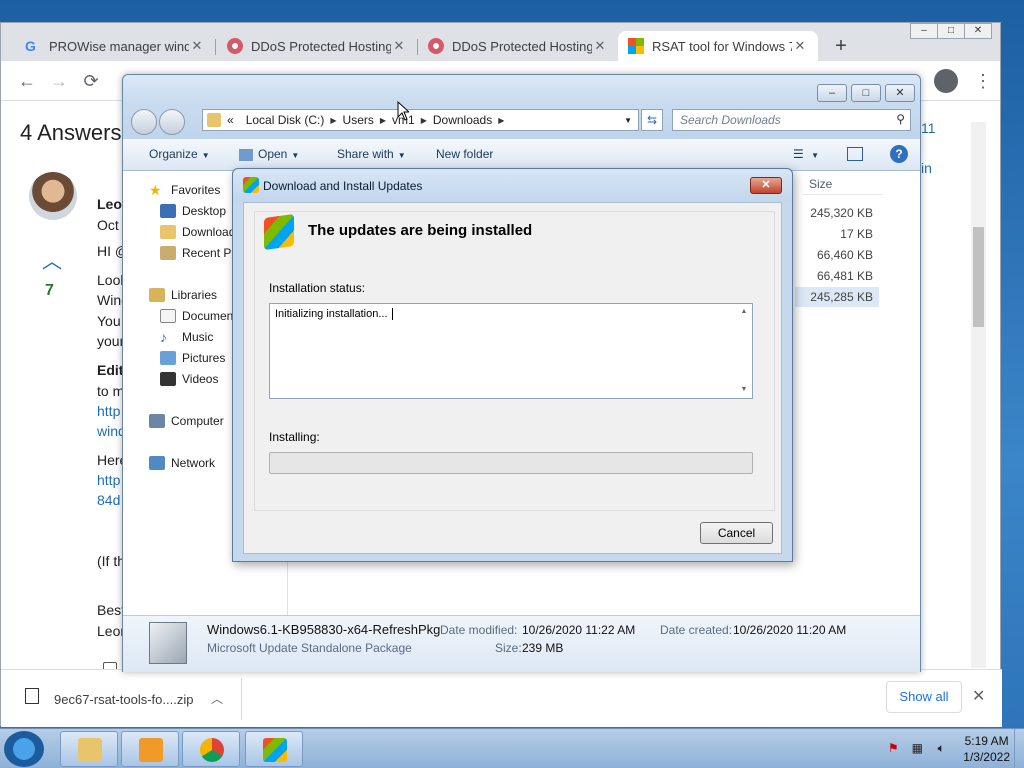  I want to click on nav-documents: Documents, so click(201, 316).